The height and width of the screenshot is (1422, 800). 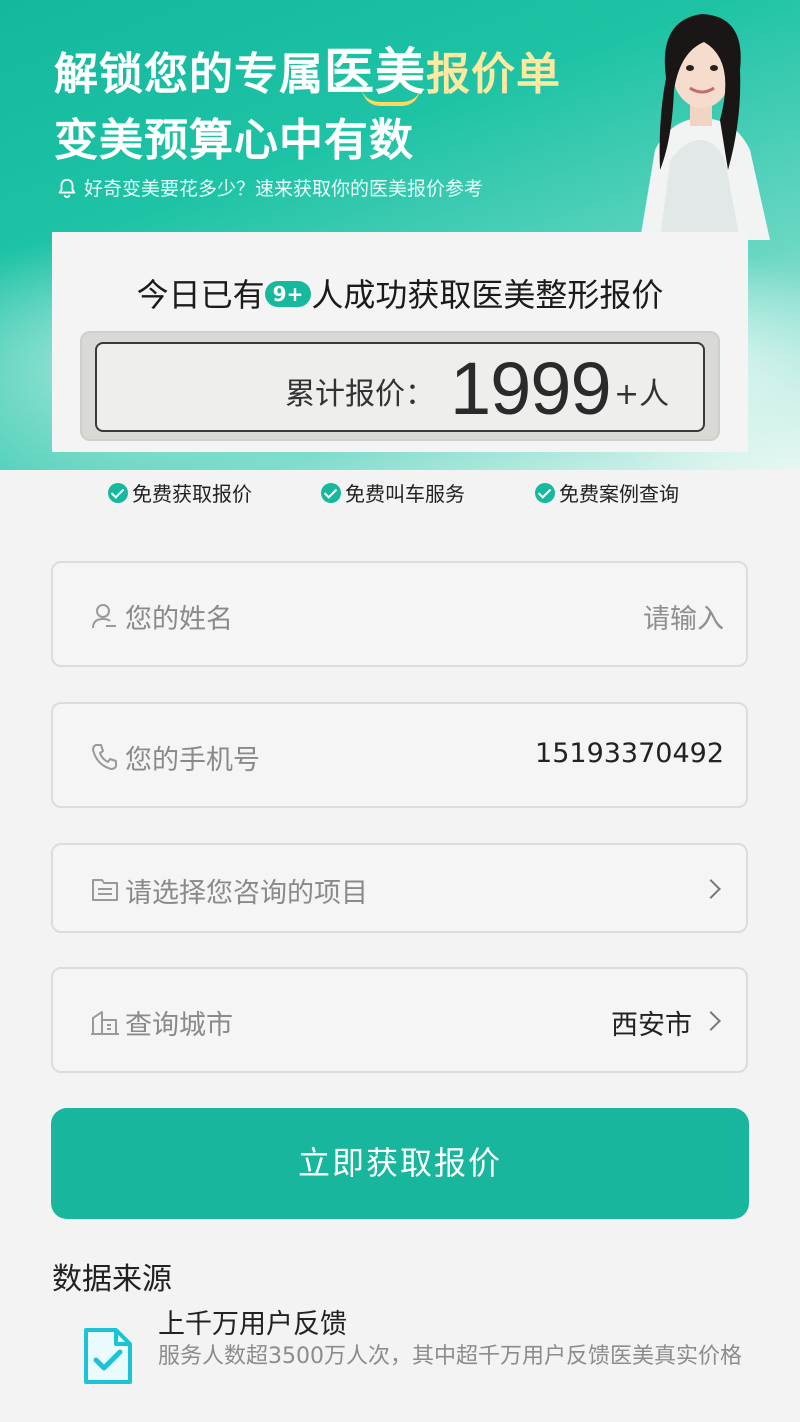 I want to click on feature-free-quote: 免费获取报价, so click(x=180, y=492).